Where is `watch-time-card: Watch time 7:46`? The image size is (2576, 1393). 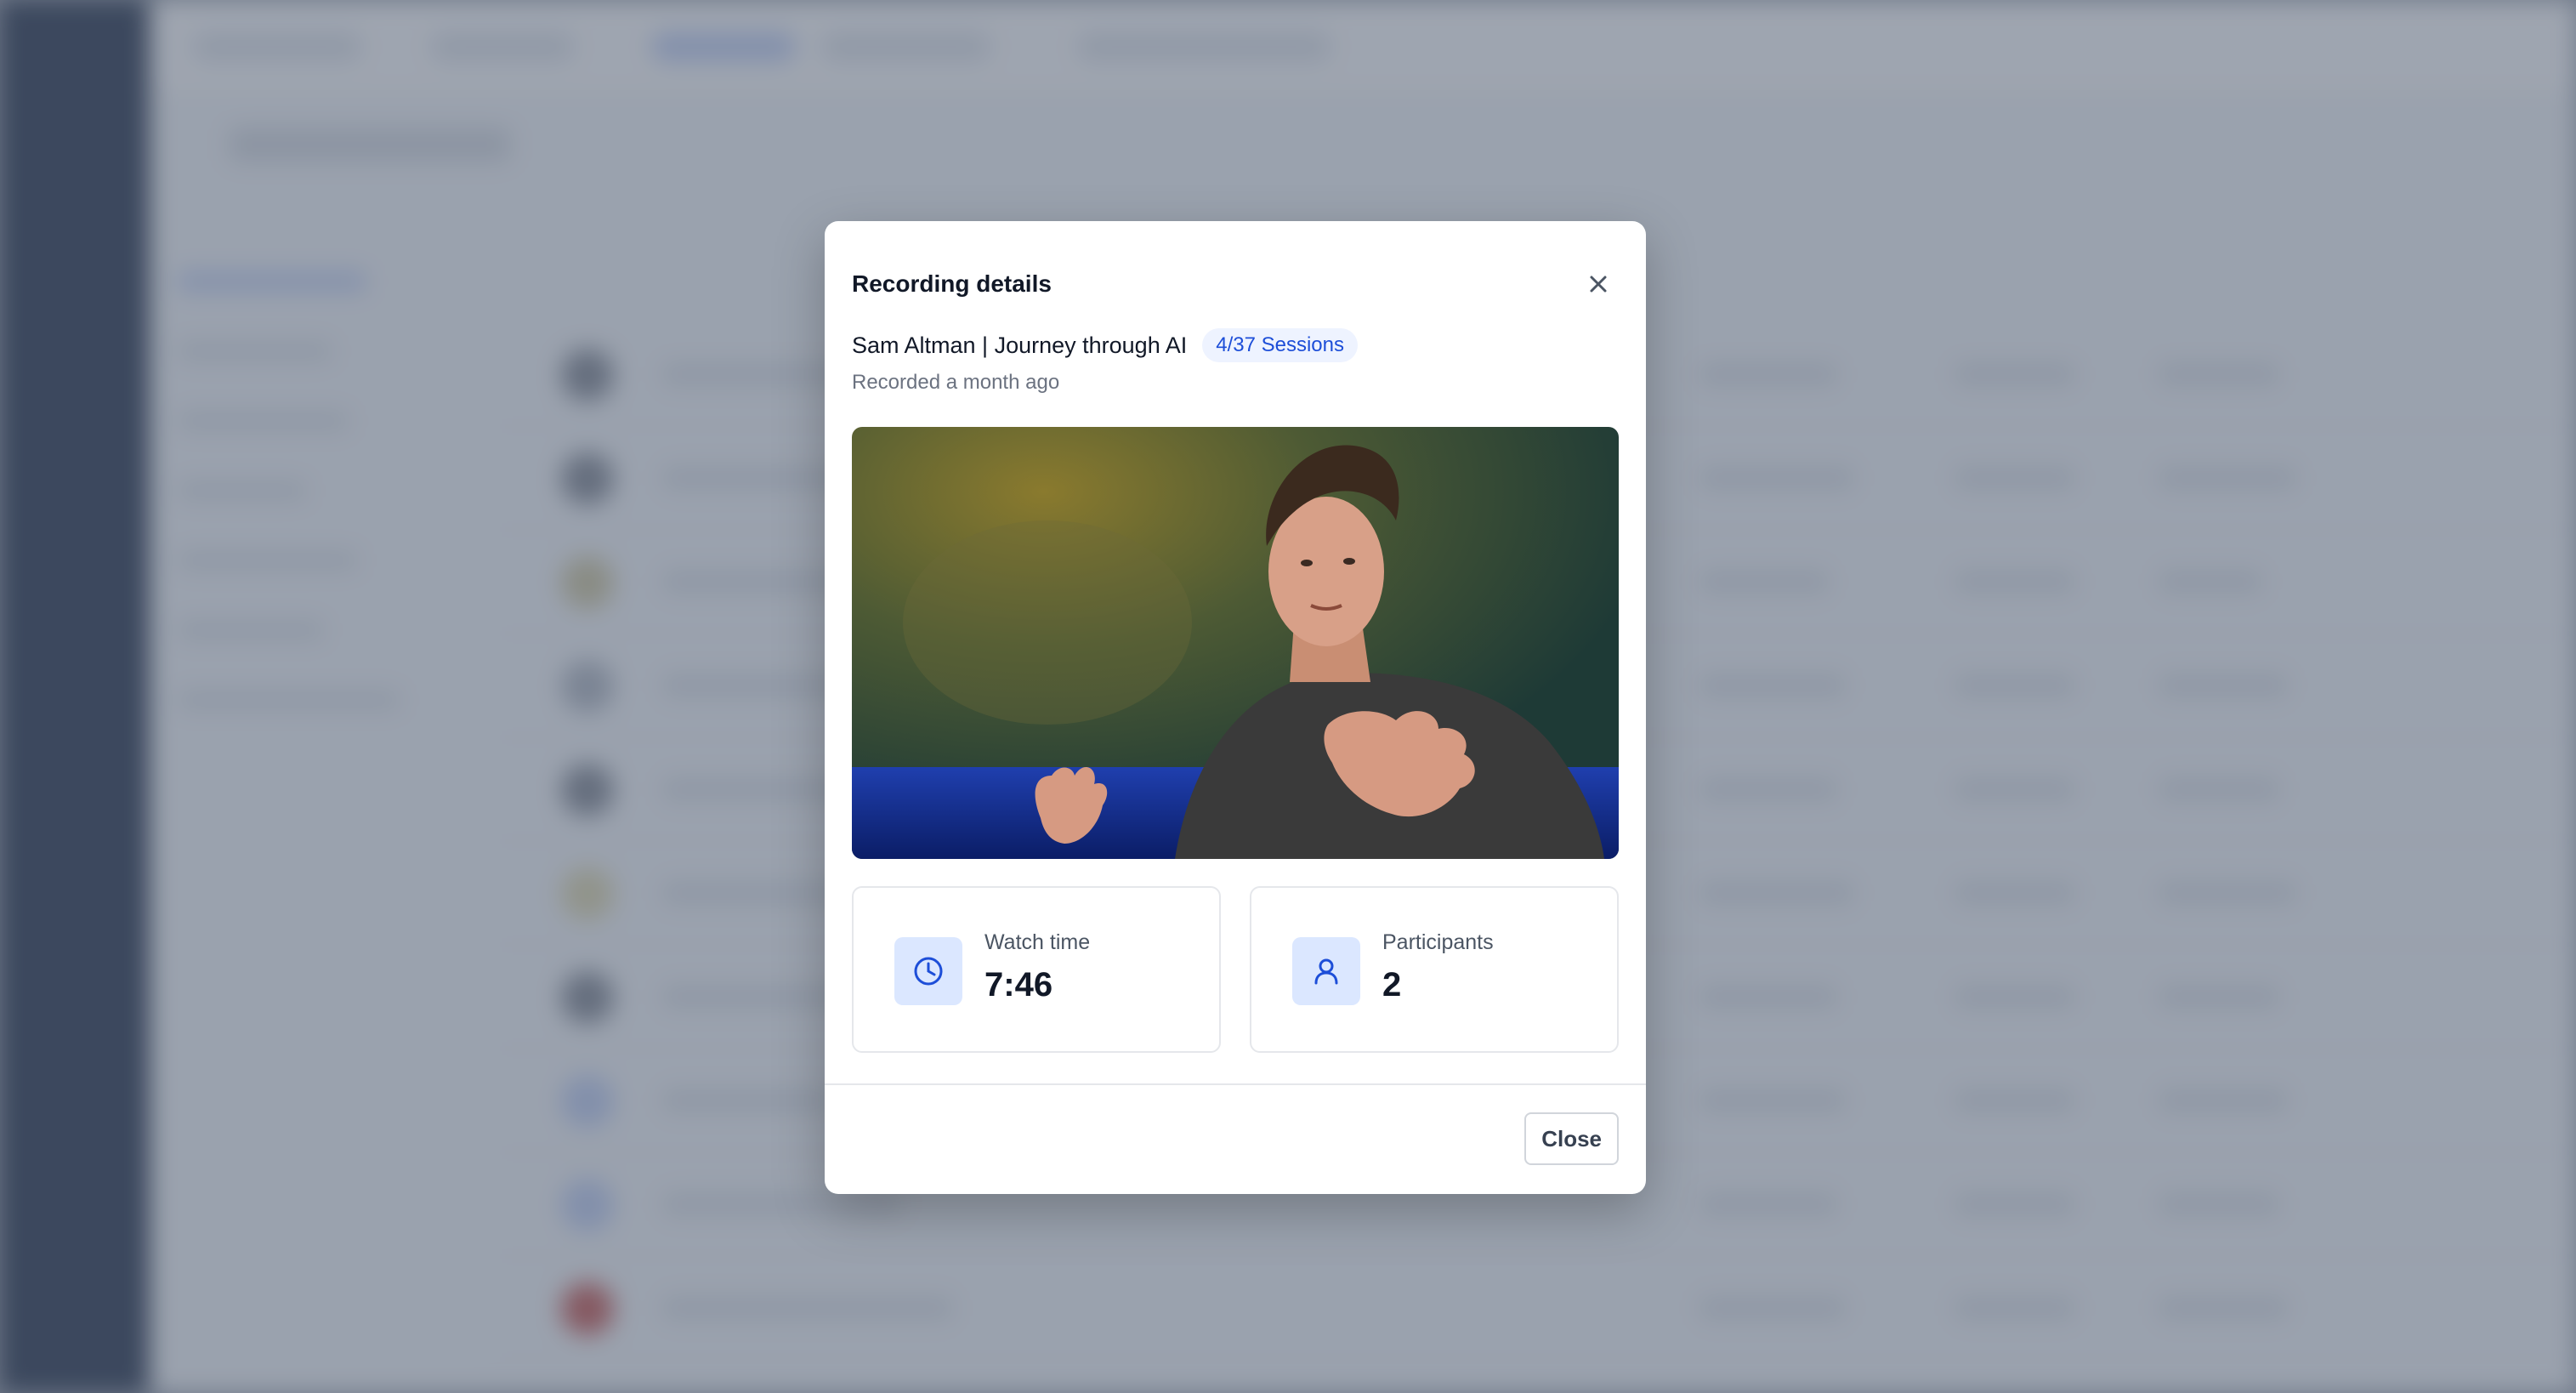 watch-time-card: Watch time 7:46 is located at coordinates (1037, 969).